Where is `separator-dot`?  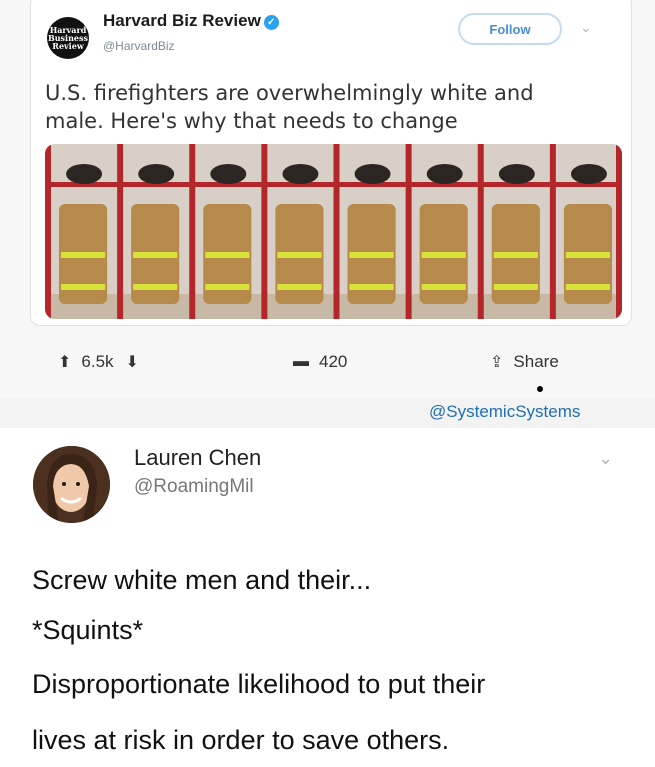 separator-dot is located at coordinates (540, 389).